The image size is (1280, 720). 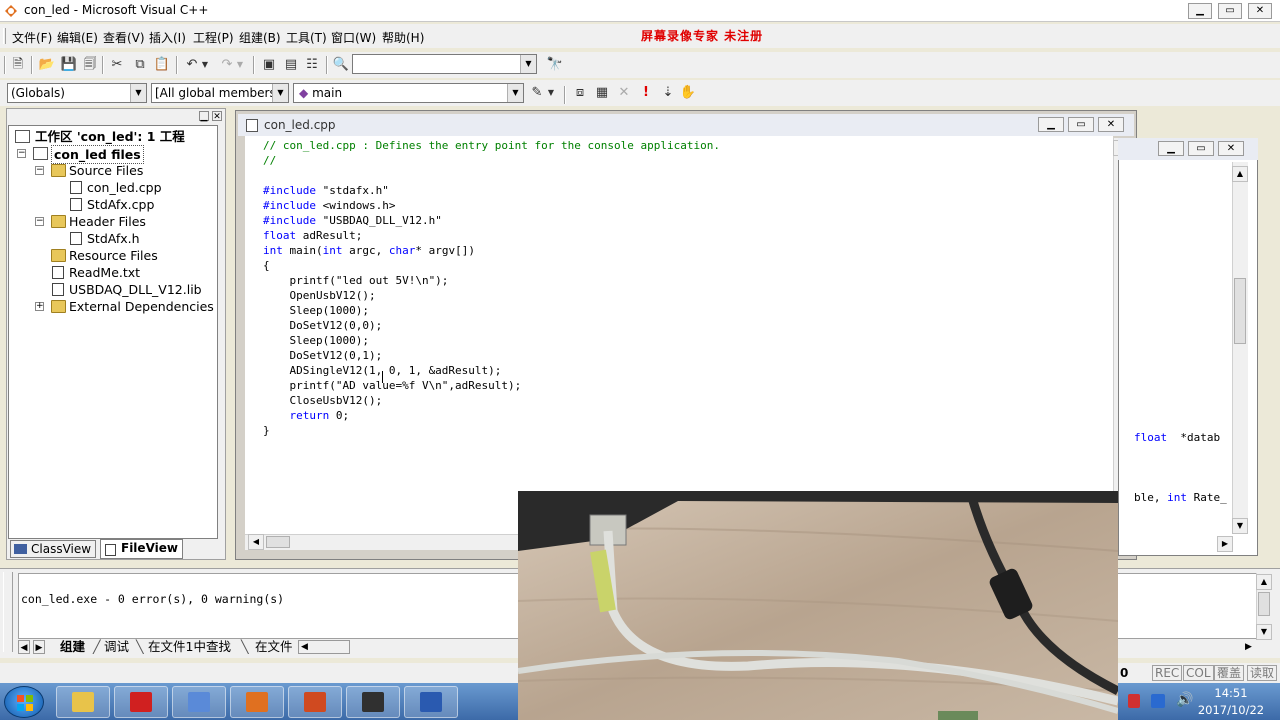 What do you see at coordinates (4, 36) in the screenshot?
I see `menubar-grip` at bounding box center [4, 36].